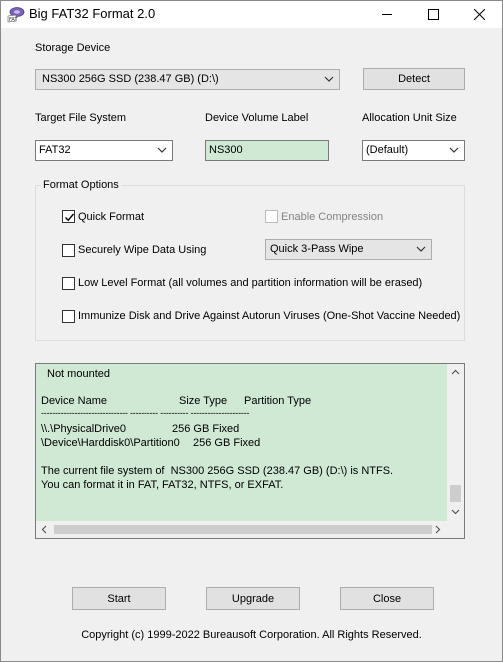 The height and width of the screenshot is (662, 503). I want to click on quick-format-checkbox, so click(68, 216).